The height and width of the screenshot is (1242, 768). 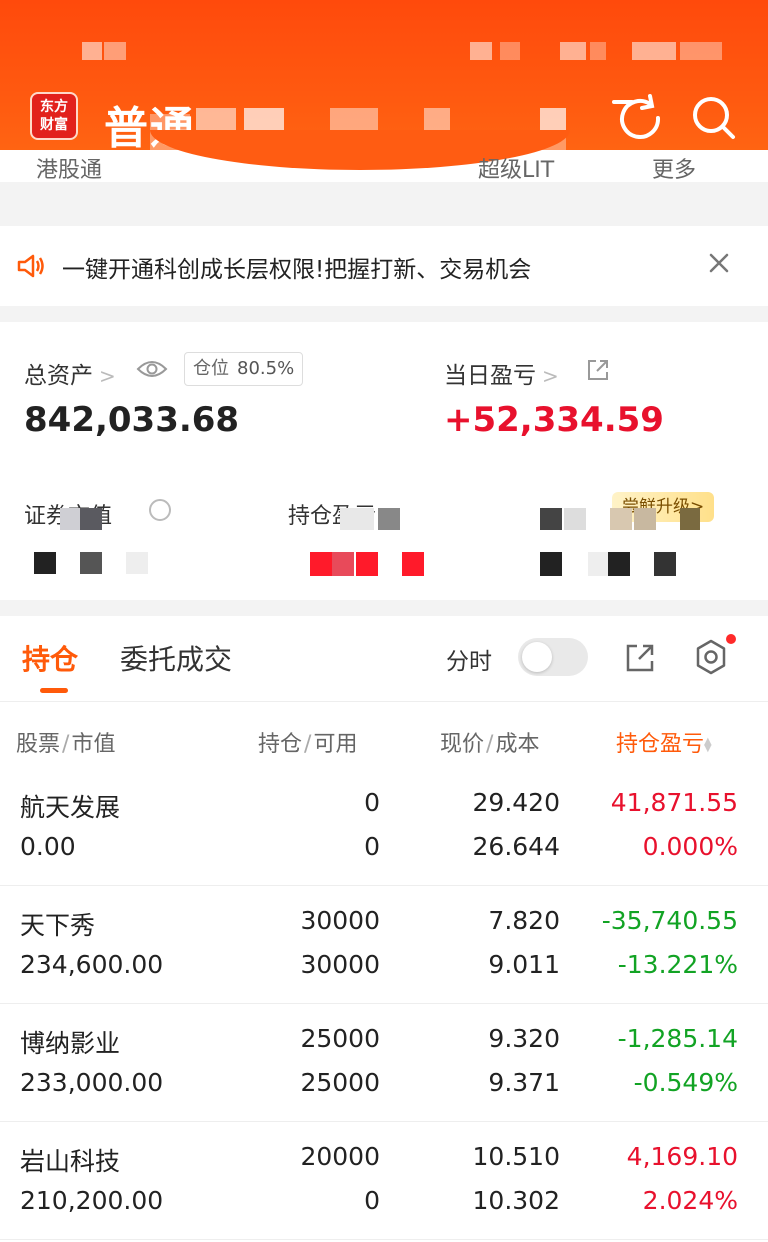 I want to click on tab-holdings: 持仓, so click(x=50, y=658).